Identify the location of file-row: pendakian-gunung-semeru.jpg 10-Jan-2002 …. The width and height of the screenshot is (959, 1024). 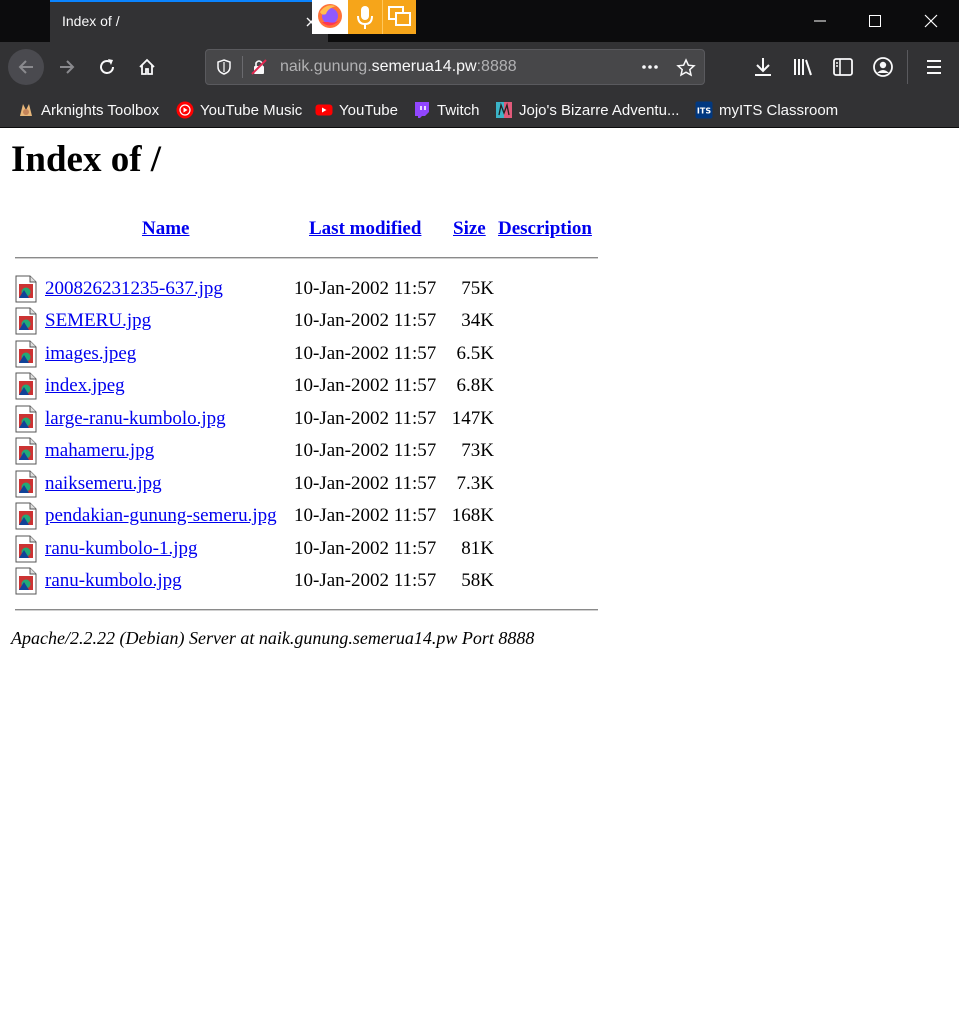
(315, 517).